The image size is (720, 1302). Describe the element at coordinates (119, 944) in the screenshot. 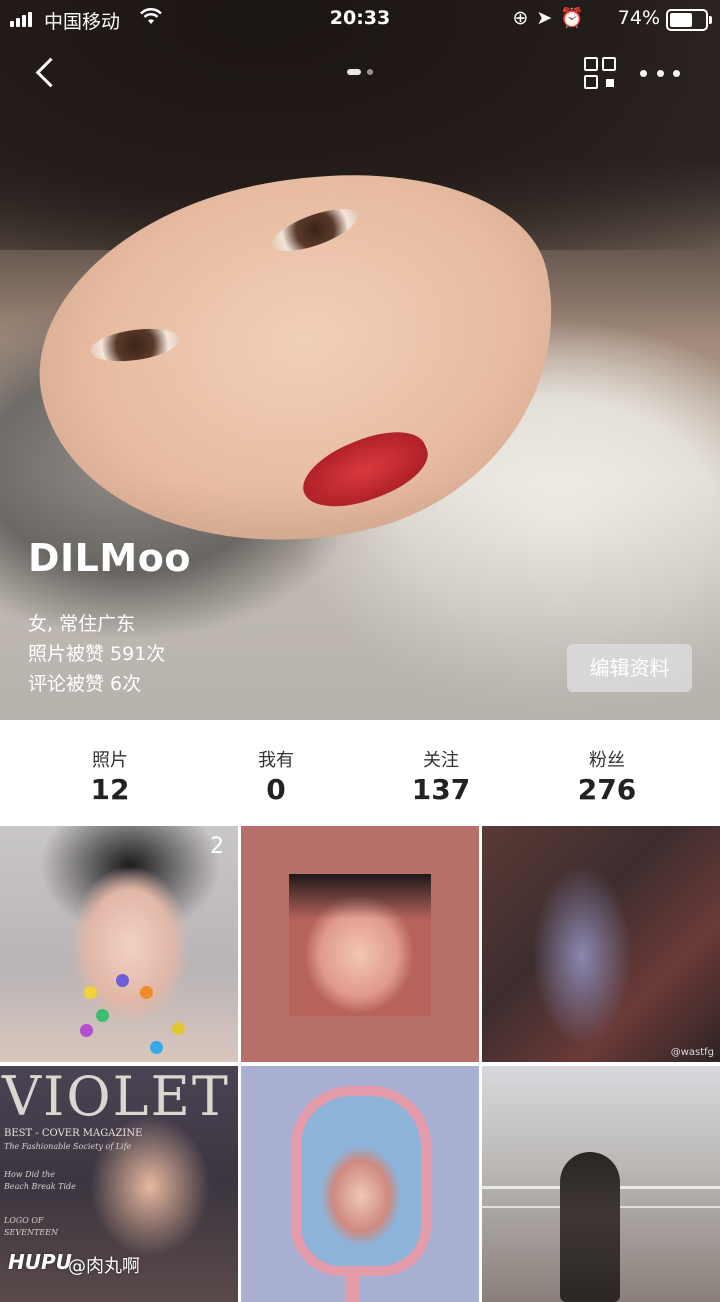

I see `photo-tile: 2` at that location.